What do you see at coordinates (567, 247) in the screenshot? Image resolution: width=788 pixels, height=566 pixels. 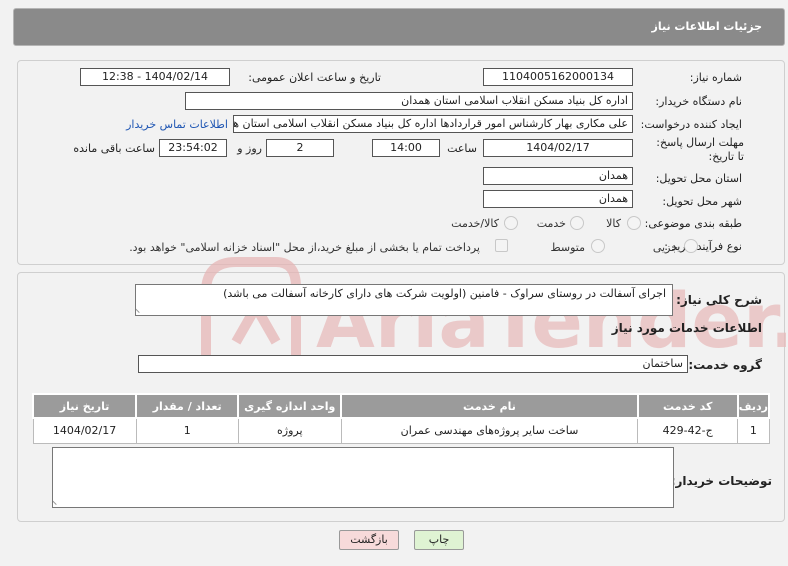 I see `purchase-medium-label: متوسط` at bounding box center [567, 247].